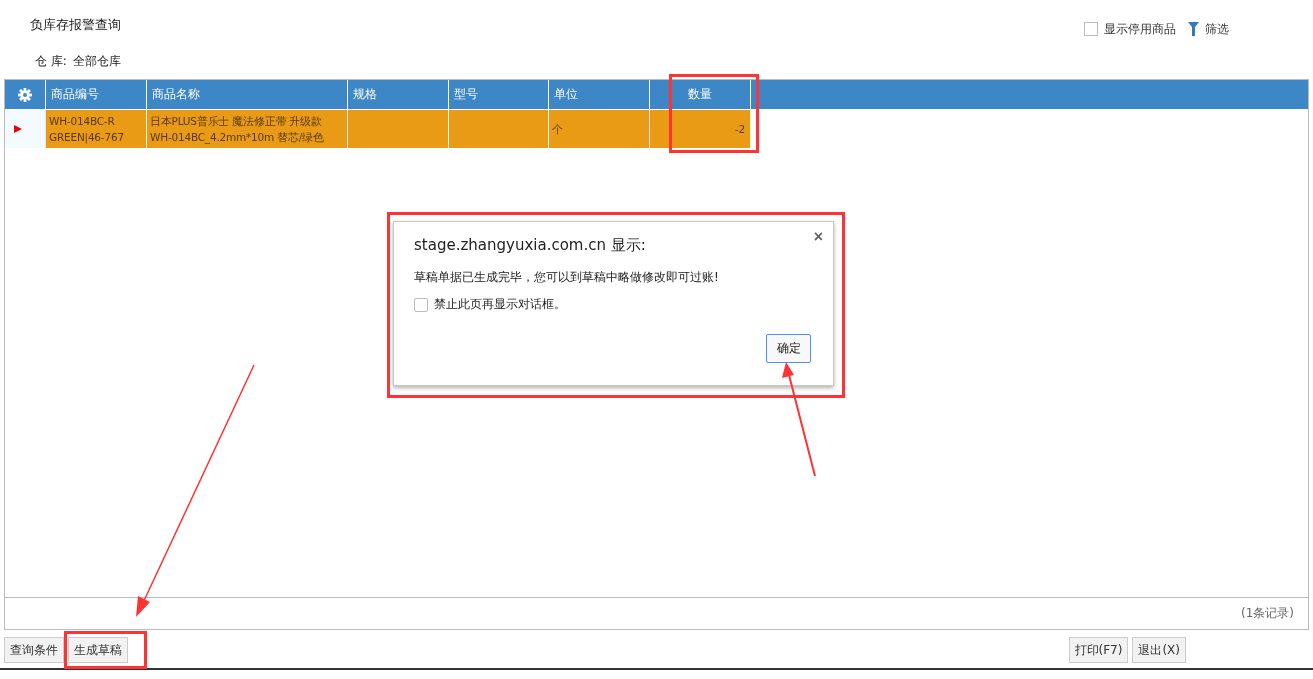 This screenshot has width=1313, height=679. I want to click on action-button: 查询条件, so click(34, 650).